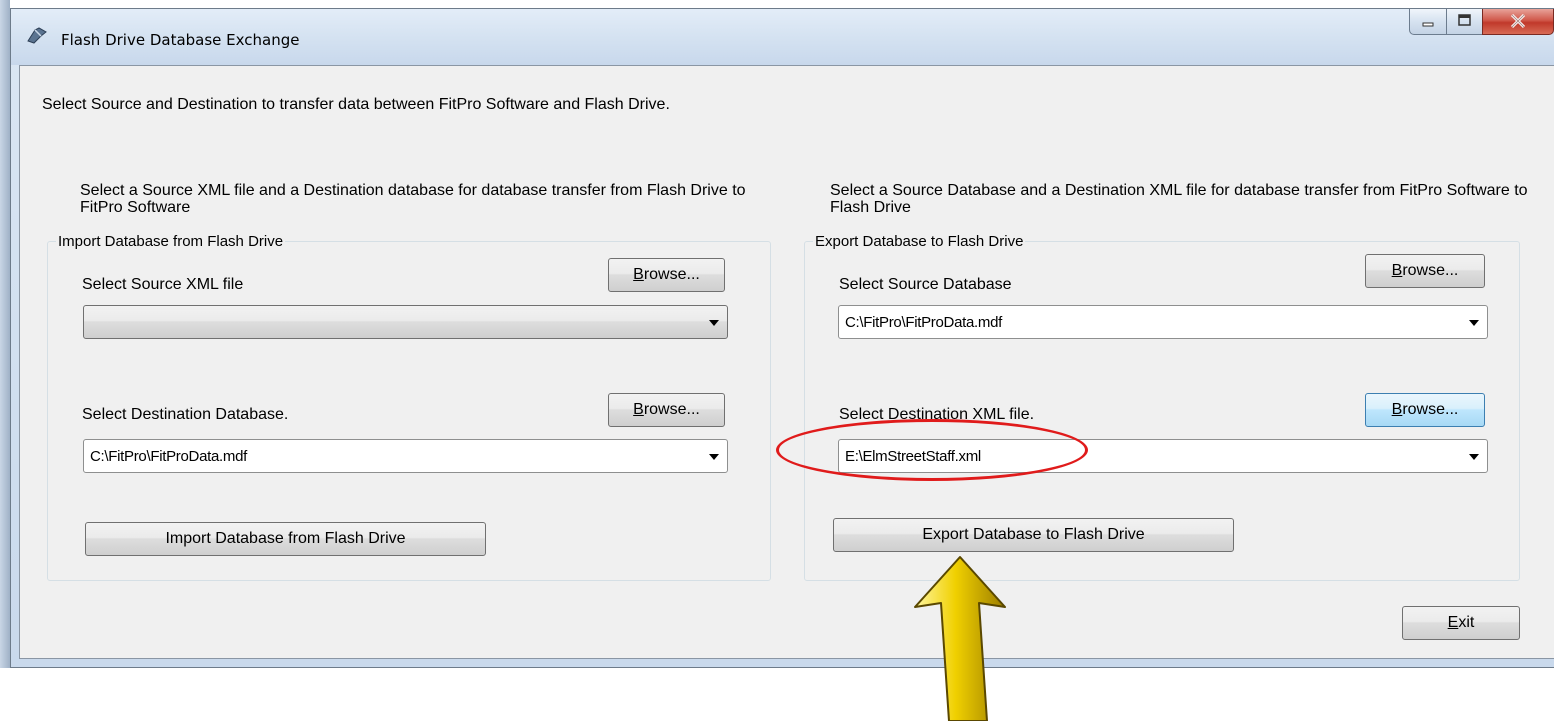 The height and width of the screenshot is (721, 1554). I want to click on title-bar: Flash Drive Database Exchange, so click(782, 37).